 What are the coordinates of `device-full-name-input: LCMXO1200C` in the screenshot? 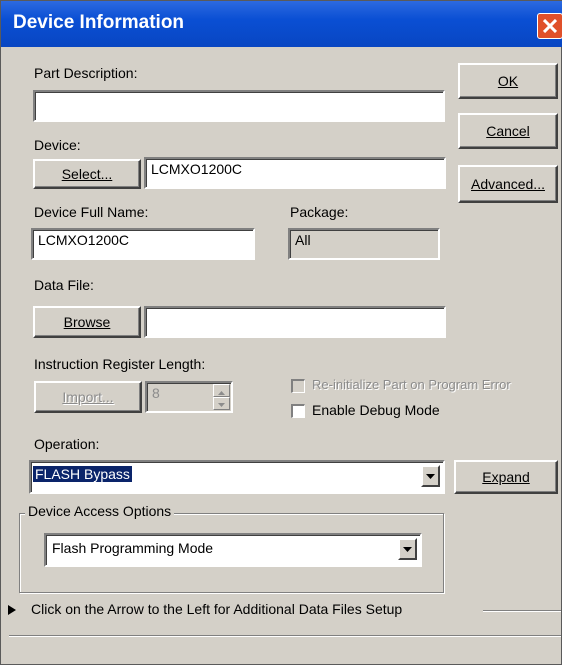 It's located at (143, 244).